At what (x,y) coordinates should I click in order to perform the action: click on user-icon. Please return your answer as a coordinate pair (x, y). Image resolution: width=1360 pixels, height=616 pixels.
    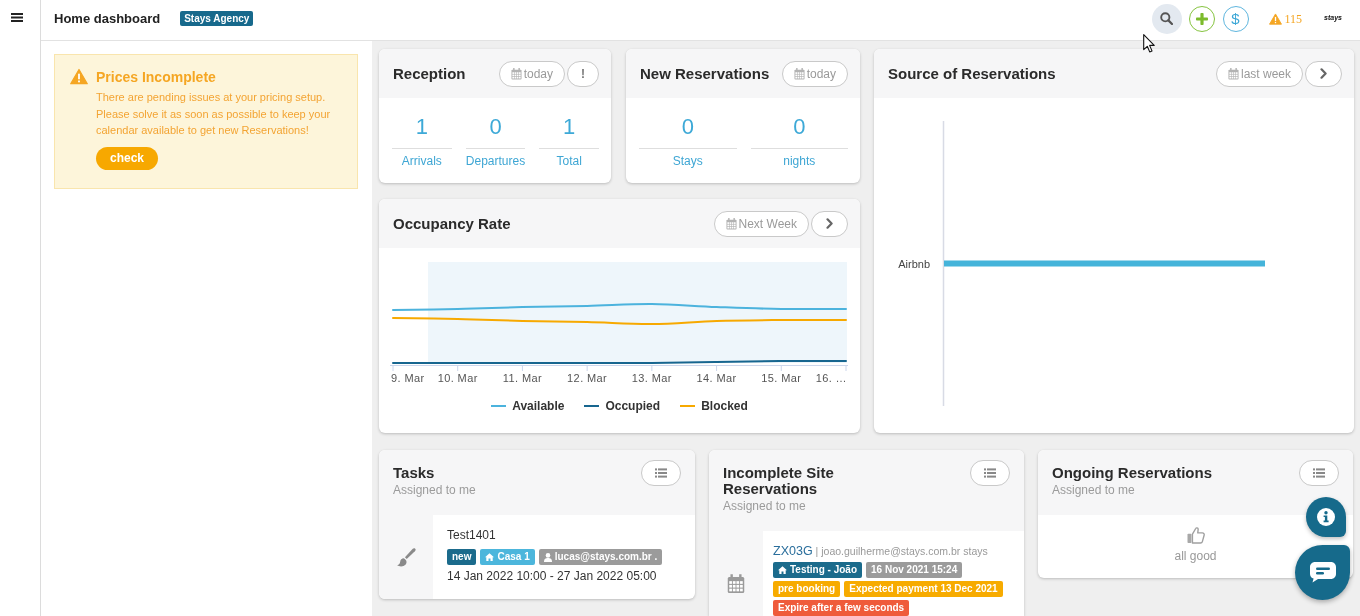
    Looking at the image, I should click on (547, 557).